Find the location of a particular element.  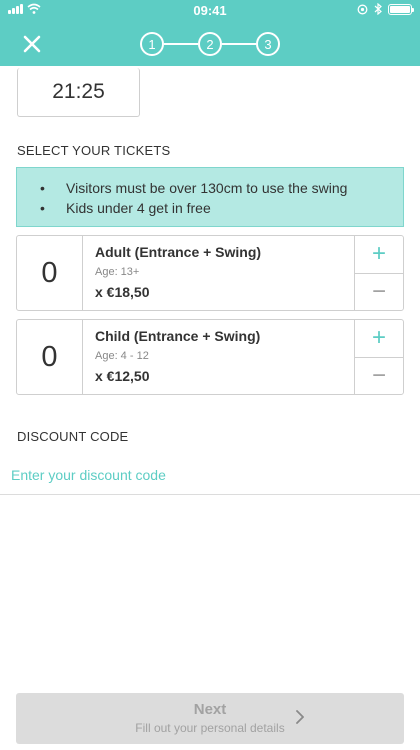

ticket-price: x €18,50 is located at coordinates (122, 292).